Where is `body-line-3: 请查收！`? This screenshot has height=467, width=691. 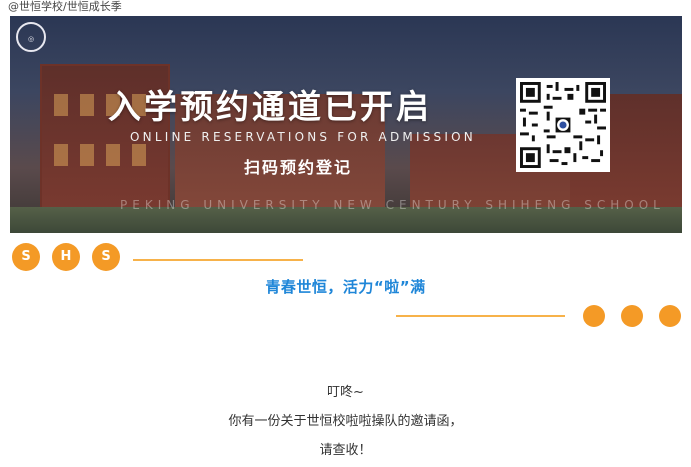 body-line-3: 请查收！ is located at coordinates (345, 450).